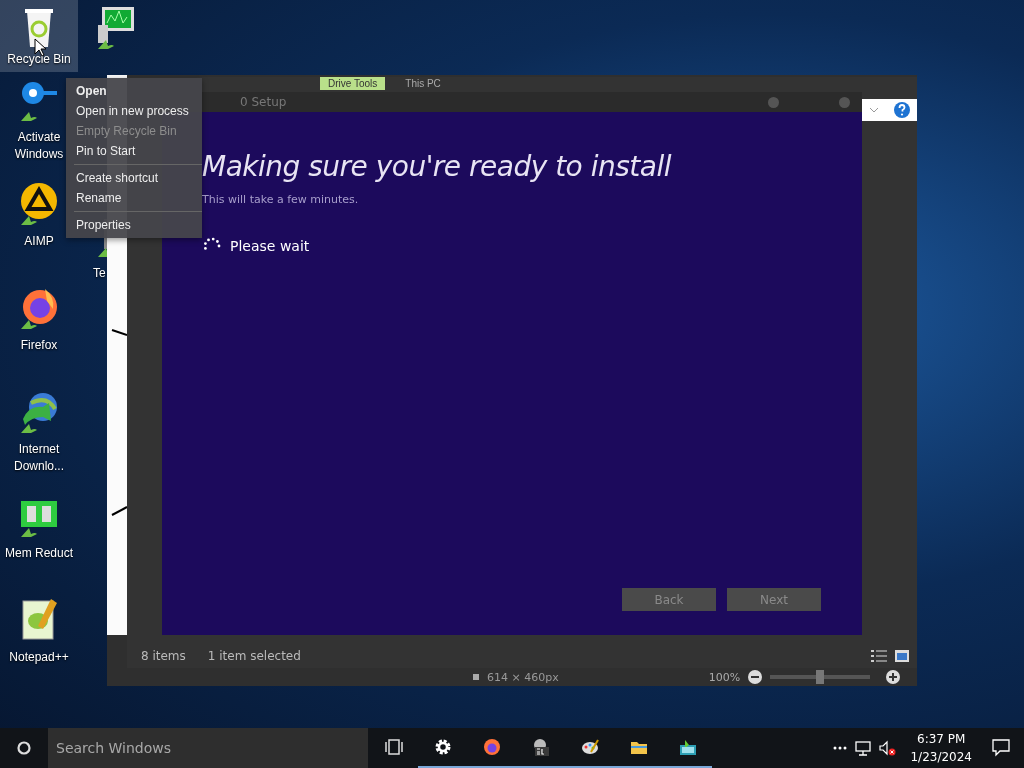 The height and width of the screenshot is (768, 1024). What do you see at coordinates (888, 748) in the screenshot?
I see `muted-volume-icon` at bounding box center [888, 748].